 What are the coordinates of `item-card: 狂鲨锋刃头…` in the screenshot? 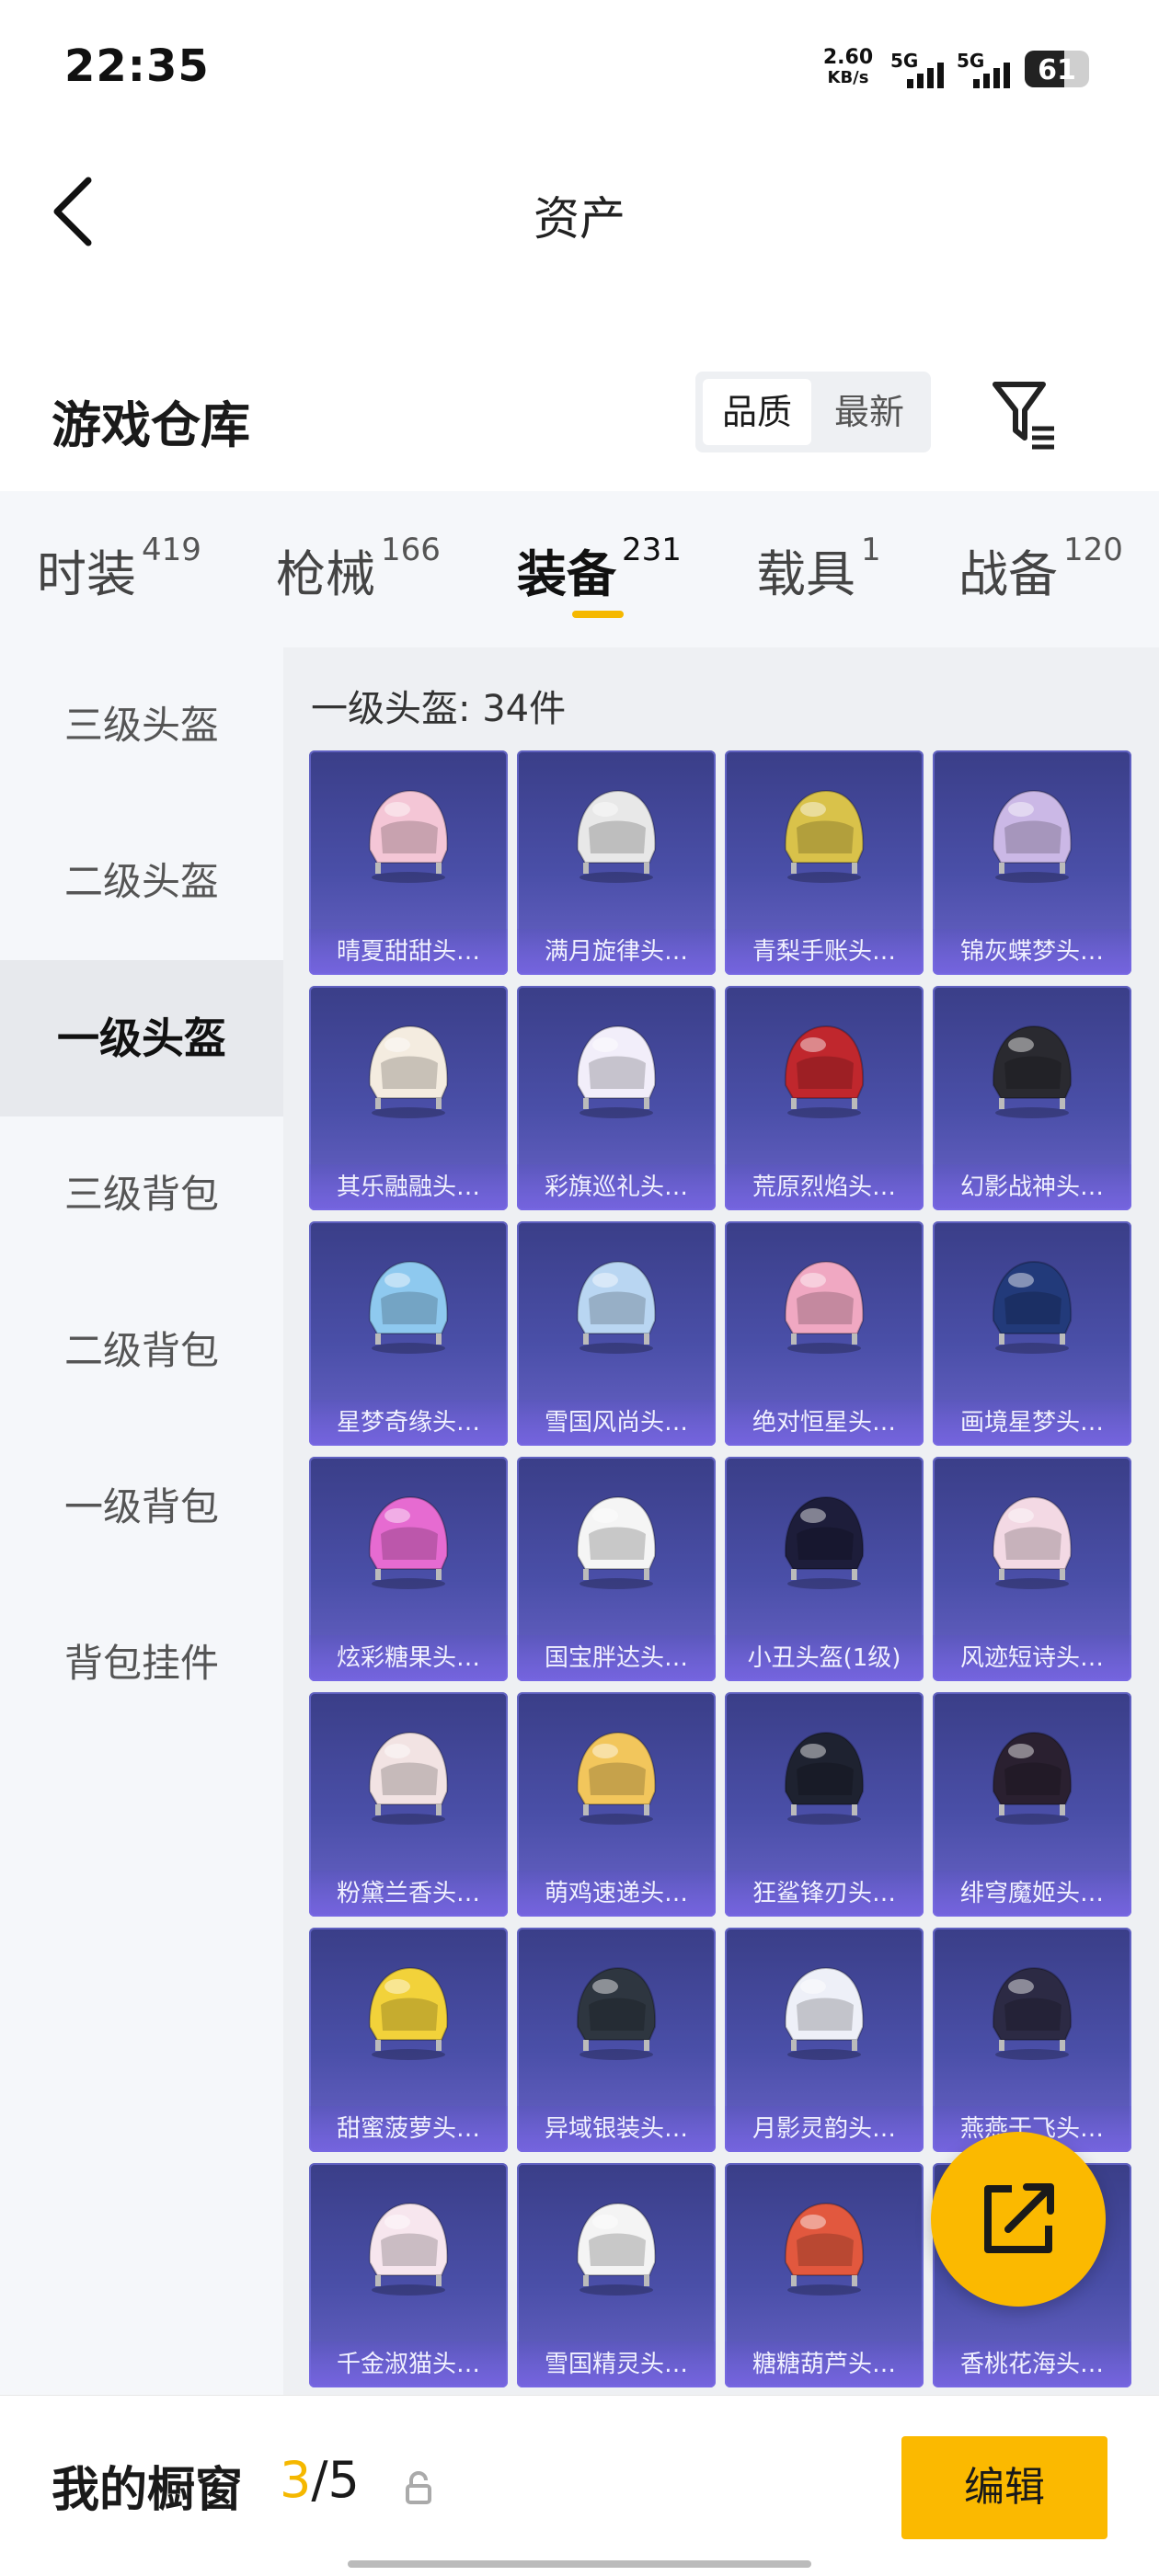 It's located at (824, 1805).